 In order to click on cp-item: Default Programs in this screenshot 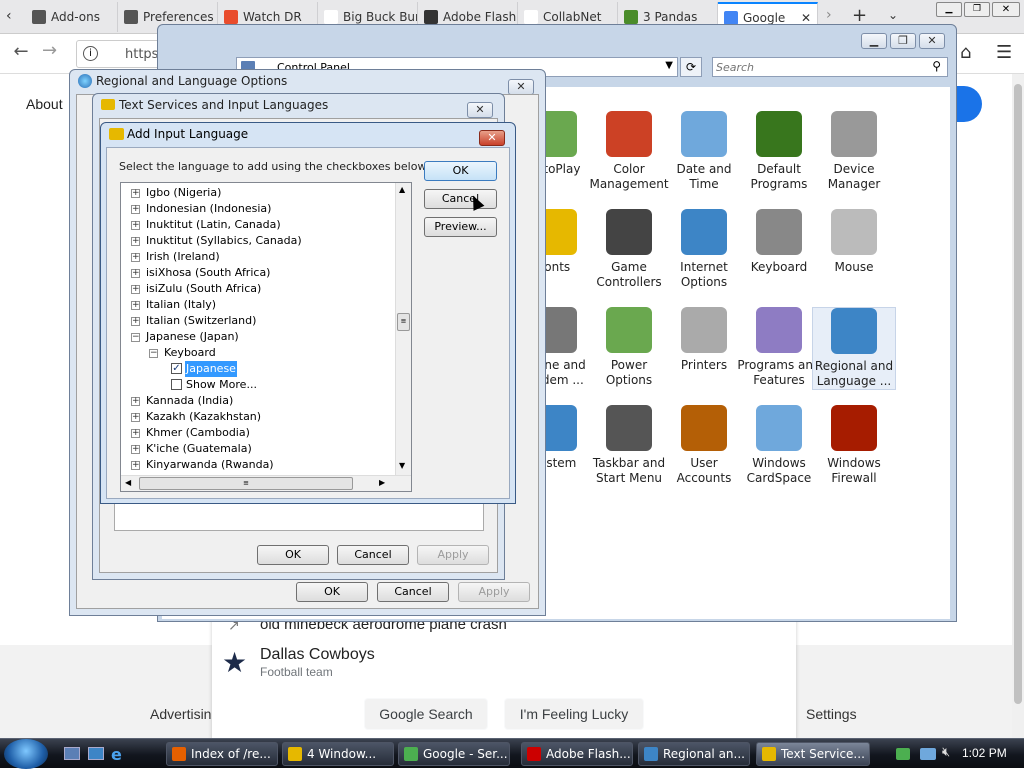, I will do `click(779, 151)`.